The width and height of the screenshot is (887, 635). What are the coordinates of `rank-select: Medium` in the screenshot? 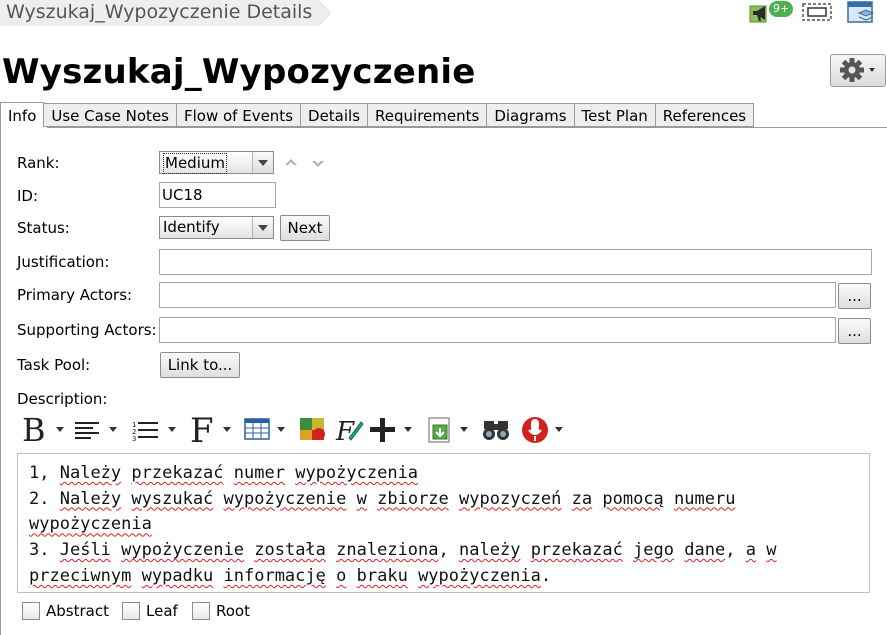 It's located at (216, 162).